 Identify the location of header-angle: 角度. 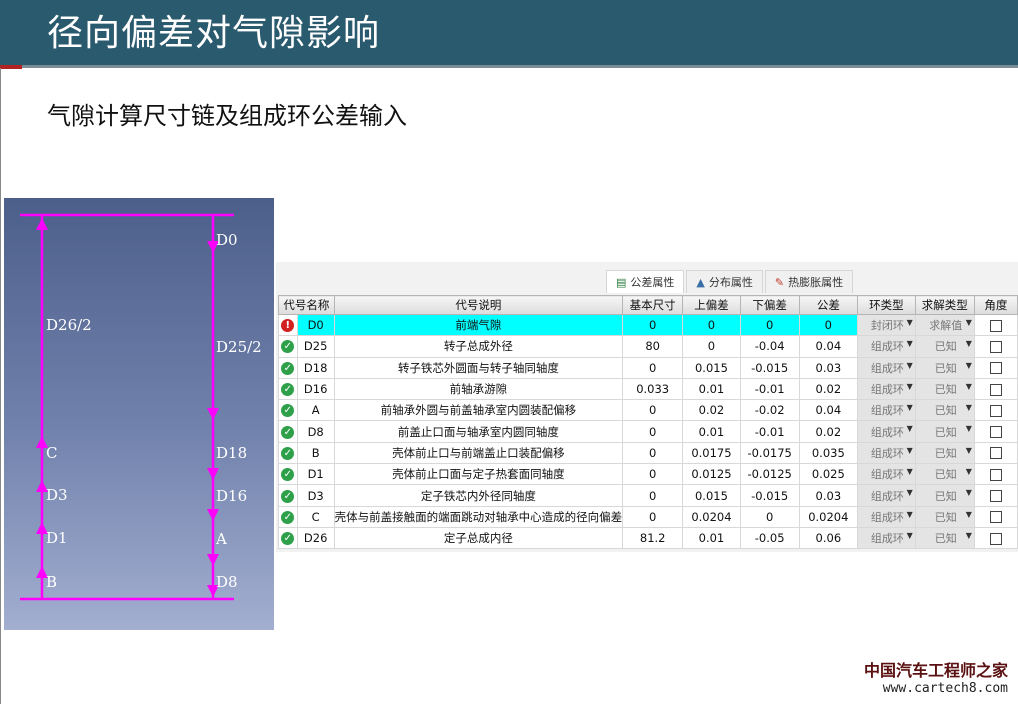
(995, 305).